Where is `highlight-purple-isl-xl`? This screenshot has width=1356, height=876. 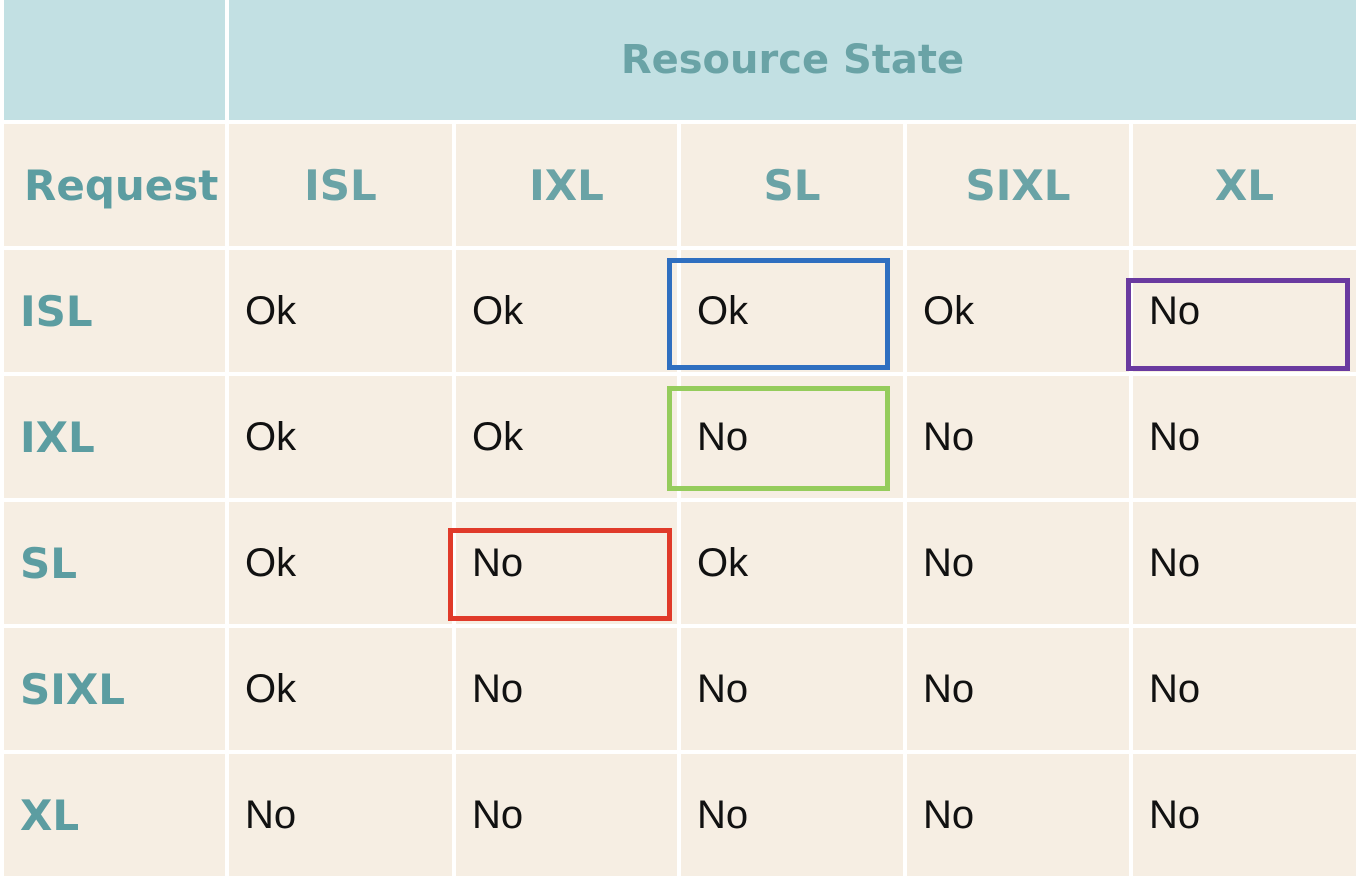 highlight-purple-isl-xl is located at coordinates (1238, 324).